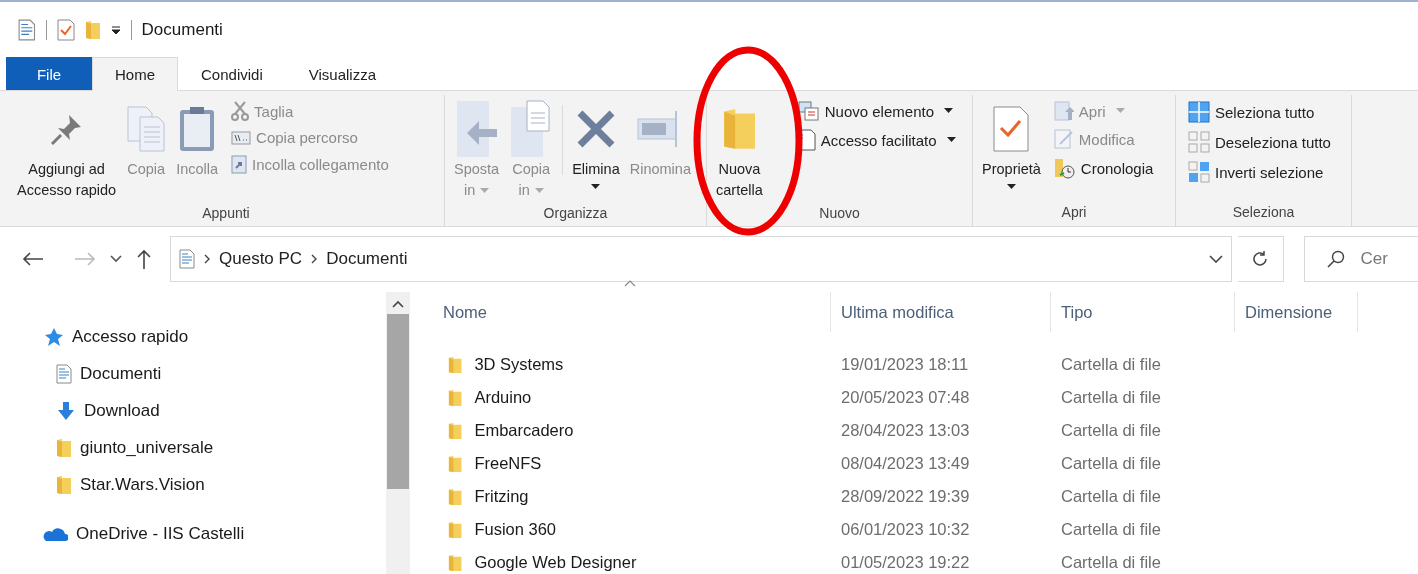  Describe the element at coordinates (261, 259) in the screenshot. I see `breadcrumb: Questo PC` at that location.